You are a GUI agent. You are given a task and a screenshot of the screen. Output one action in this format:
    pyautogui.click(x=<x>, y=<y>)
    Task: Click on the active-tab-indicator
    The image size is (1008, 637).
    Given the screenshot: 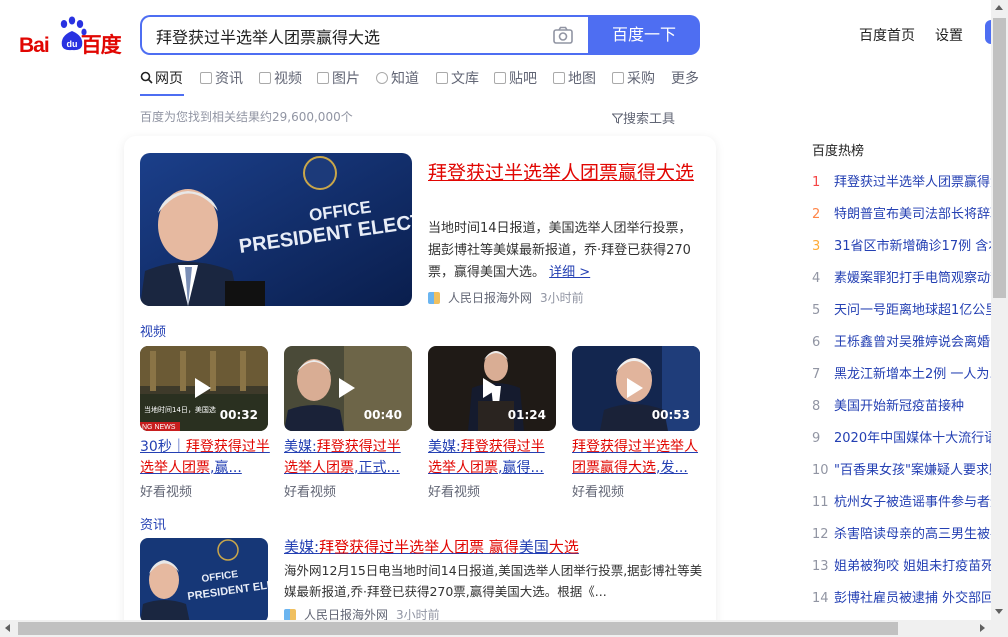 What is the action you would take?
    pyautogui.click(x=162, y=95)
    